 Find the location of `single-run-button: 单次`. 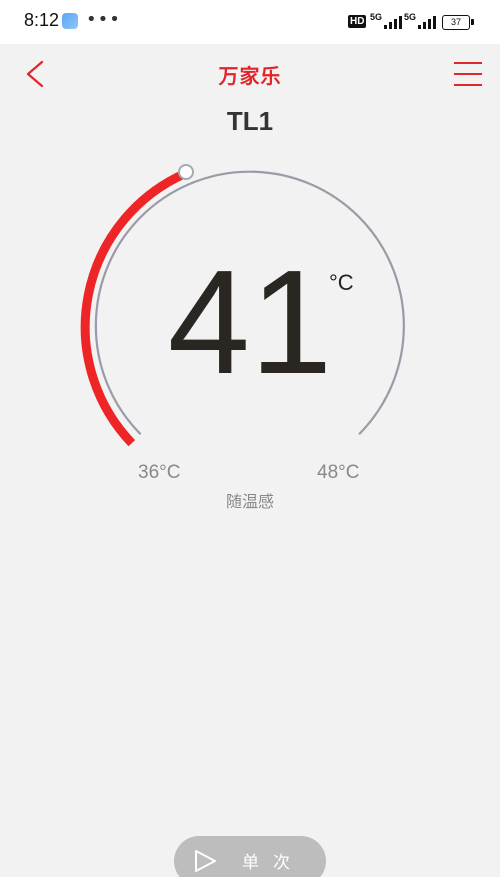

single-run-button: 单次 is located at coordinates (250, 856).